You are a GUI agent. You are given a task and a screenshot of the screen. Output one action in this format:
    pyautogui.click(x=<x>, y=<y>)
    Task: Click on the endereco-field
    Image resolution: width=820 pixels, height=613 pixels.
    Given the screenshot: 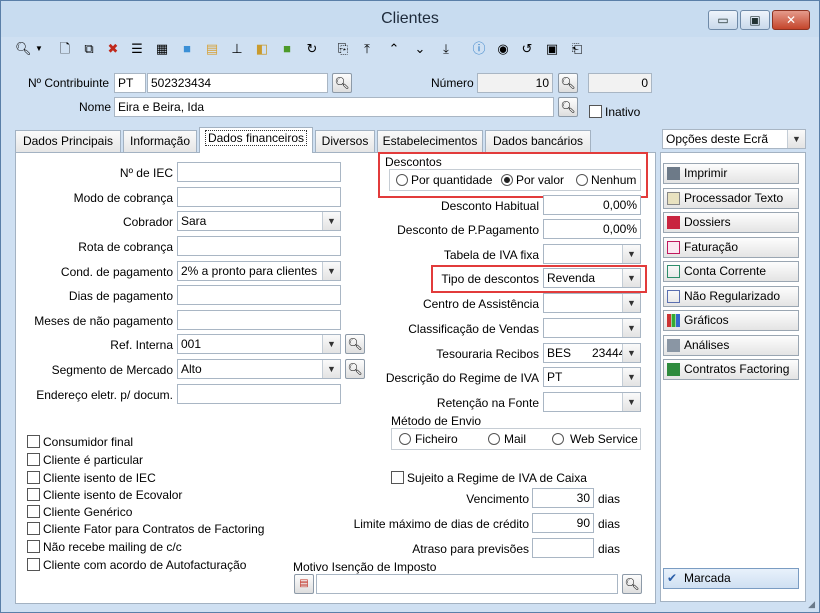 What is the action you would take?
    pyautogui.click(x=259, y=394)
    